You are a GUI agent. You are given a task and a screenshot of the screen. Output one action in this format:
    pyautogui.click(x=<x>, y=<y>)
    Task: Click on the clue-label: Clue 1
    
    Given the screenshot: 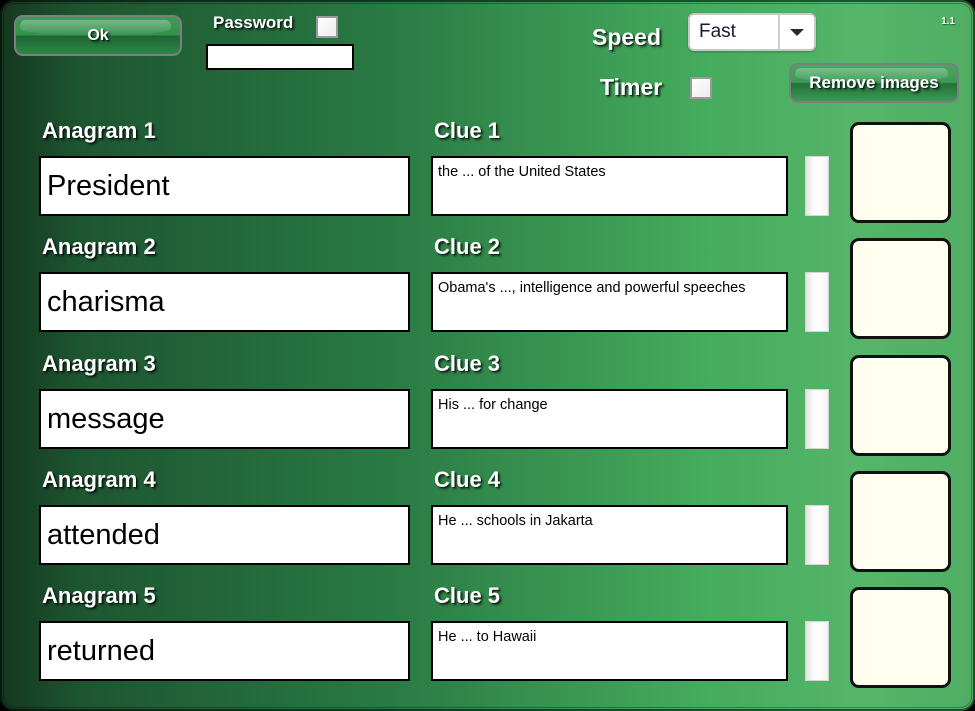 What is the action you would take?
    pyautogui.click(x=467, y=130)
    